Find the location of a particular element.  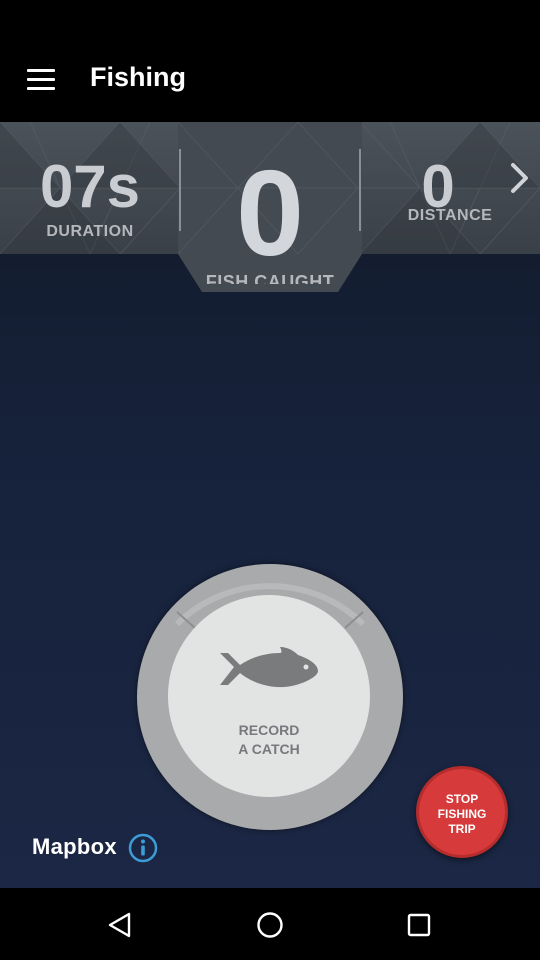

fish-icon is located at coordinates (269, 667).